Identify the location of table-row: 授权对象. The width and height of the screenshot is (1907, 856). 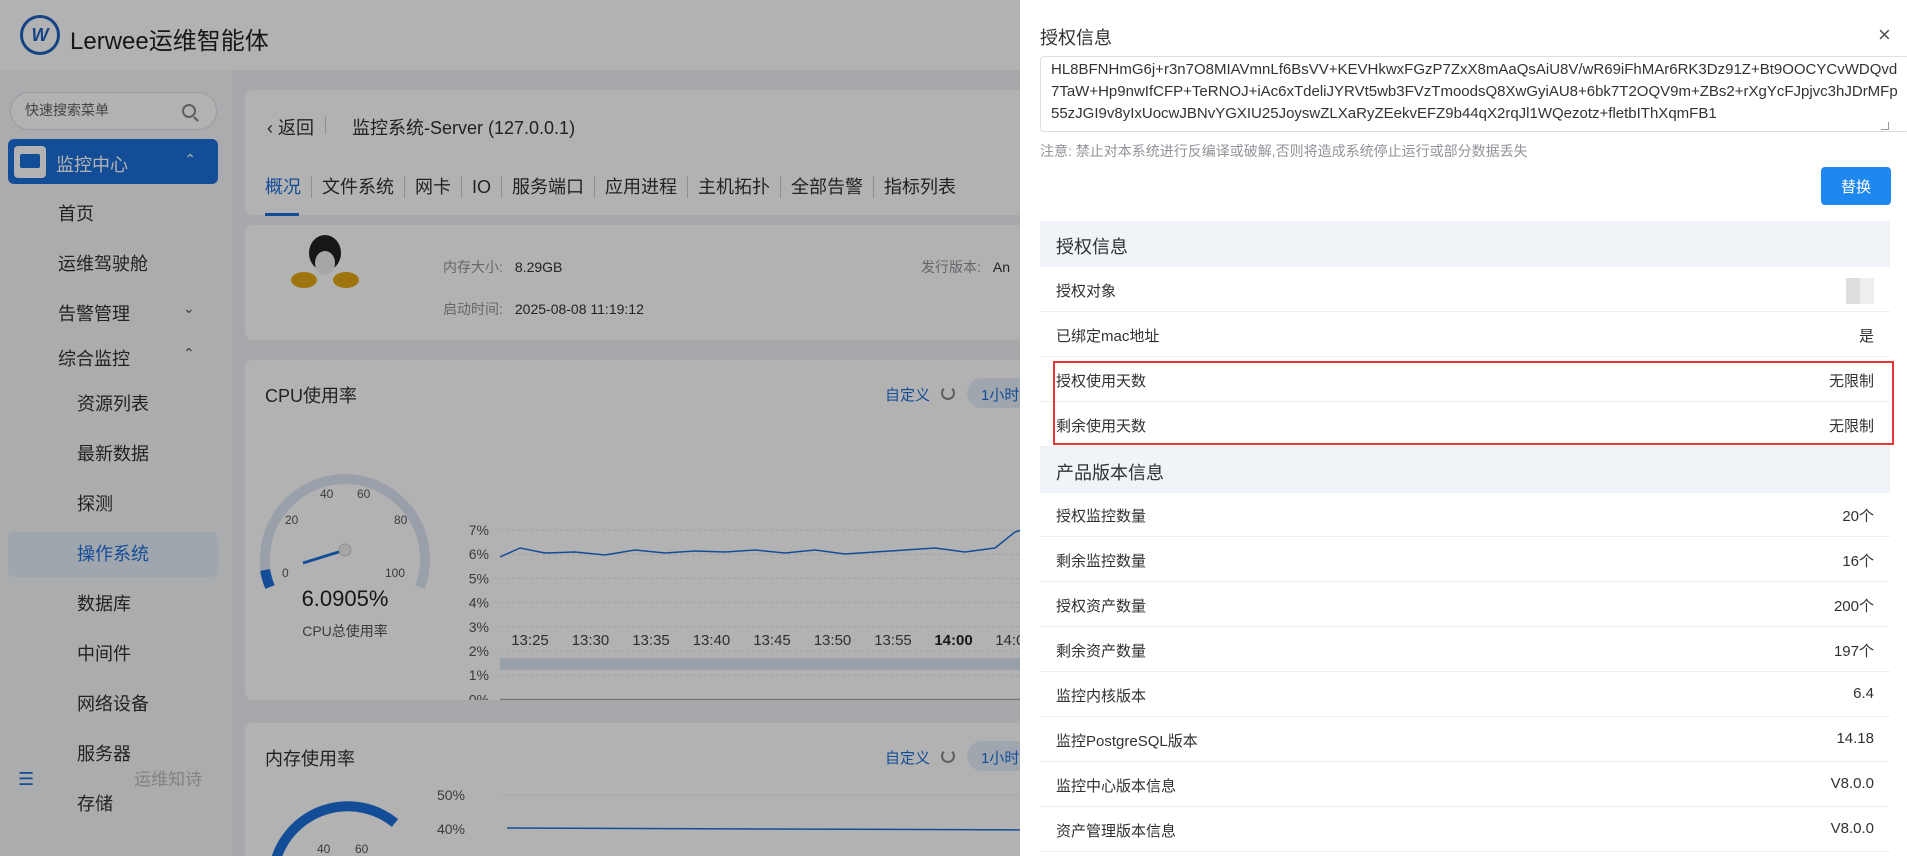
(1465, 289).